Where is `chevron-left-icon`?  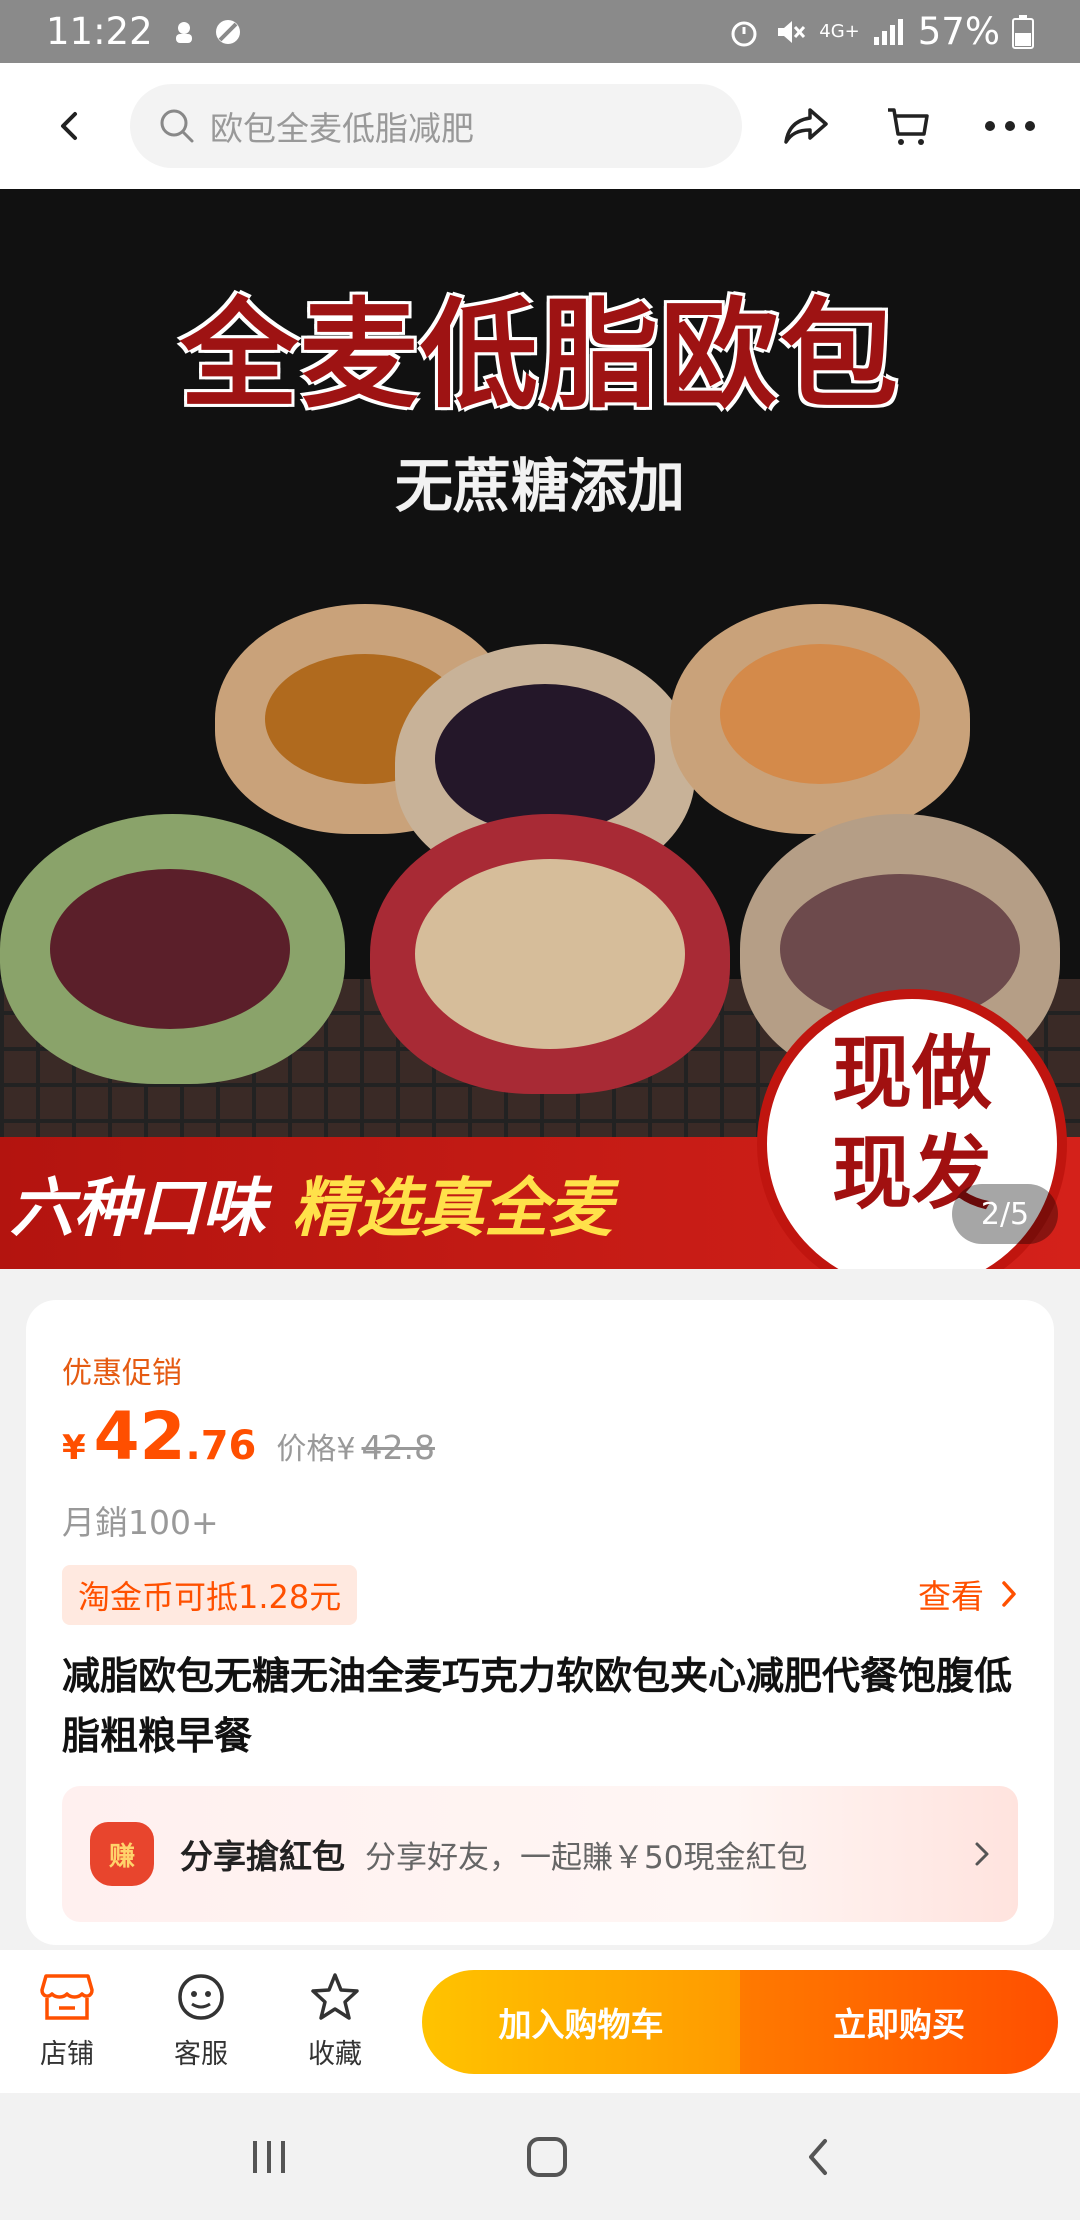
chevron-left-icon is located at coordinates (69, 126).